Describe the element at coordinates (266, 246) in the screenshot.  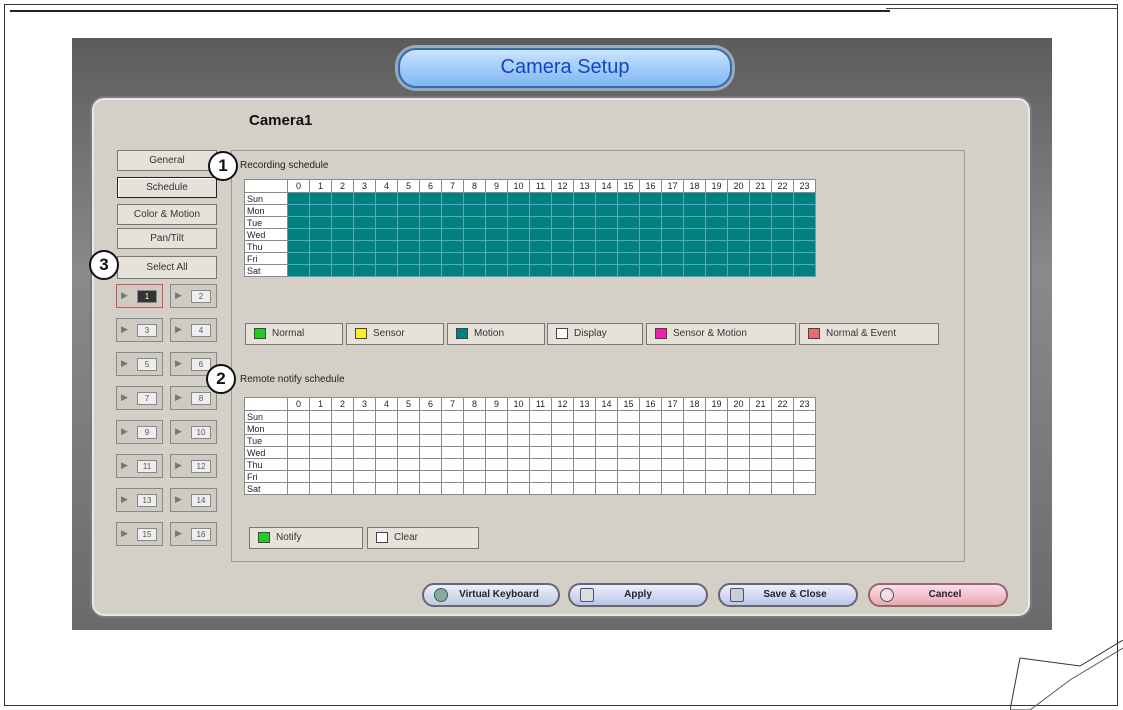
I see `day-header: Thu` at that location.